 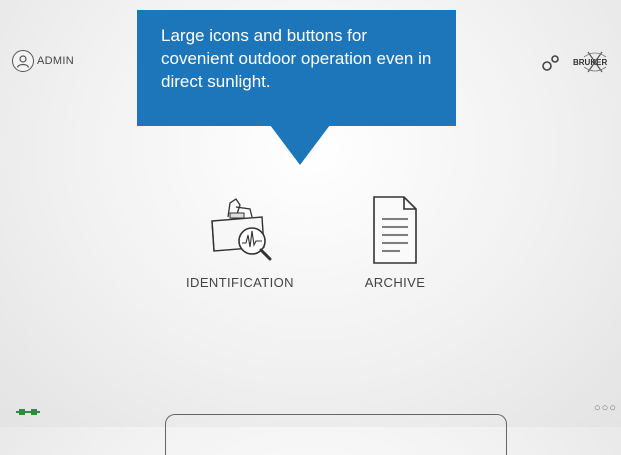 What do you see at coordinates (300, 145) in the screenshot?
I see `tooltip-arrow` at bounding box center [300, 145].